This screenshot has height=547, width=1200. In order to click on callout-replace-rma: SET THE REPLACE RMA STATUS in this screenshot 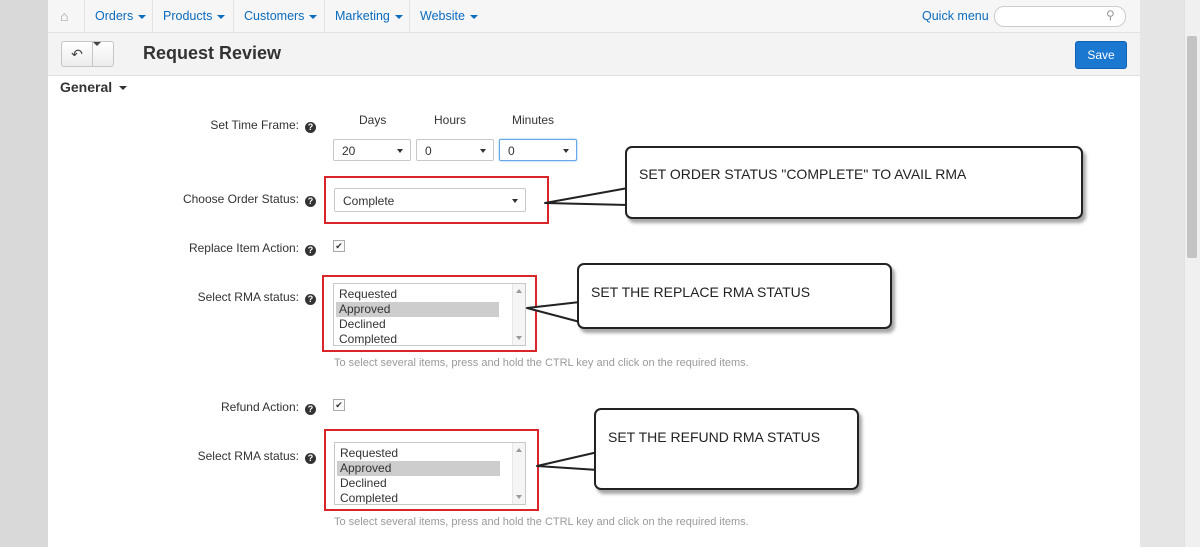, I will do `click(734, 296)`.